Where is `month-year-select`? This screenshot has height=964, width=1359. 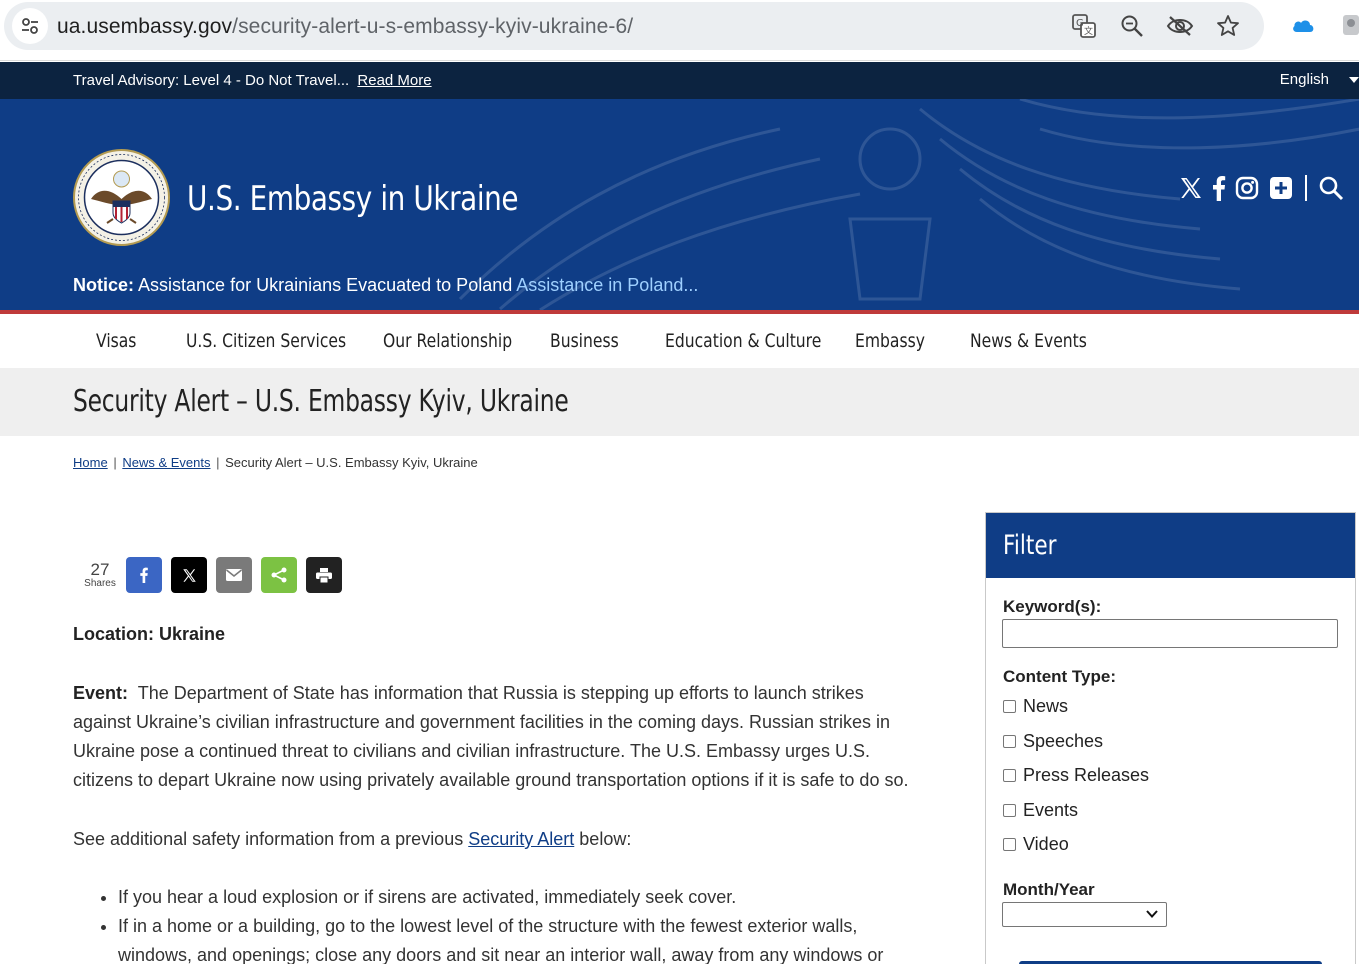 month-year-select is located at coordinates (1084, 914).